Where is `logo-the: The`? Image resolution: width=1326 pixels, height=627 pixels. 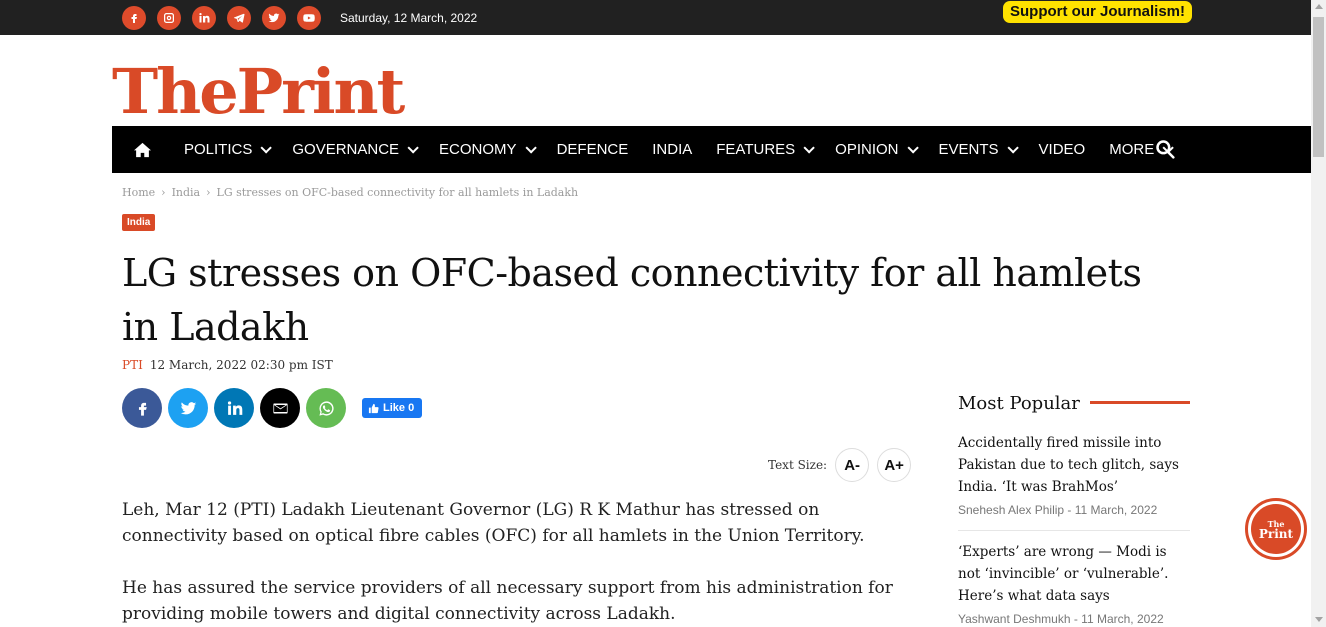 logo-the: The is located at coordinates (175, 91).